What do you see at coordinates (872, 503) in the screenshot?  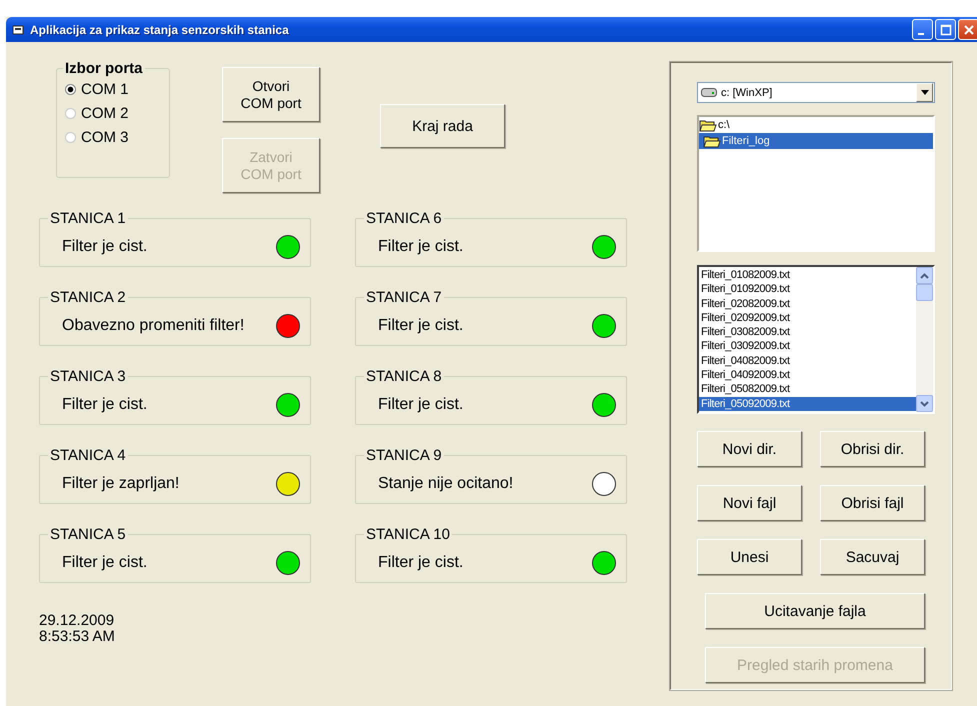 I see `file-button: Obrisi fajl` at bounding box center [872, 503].